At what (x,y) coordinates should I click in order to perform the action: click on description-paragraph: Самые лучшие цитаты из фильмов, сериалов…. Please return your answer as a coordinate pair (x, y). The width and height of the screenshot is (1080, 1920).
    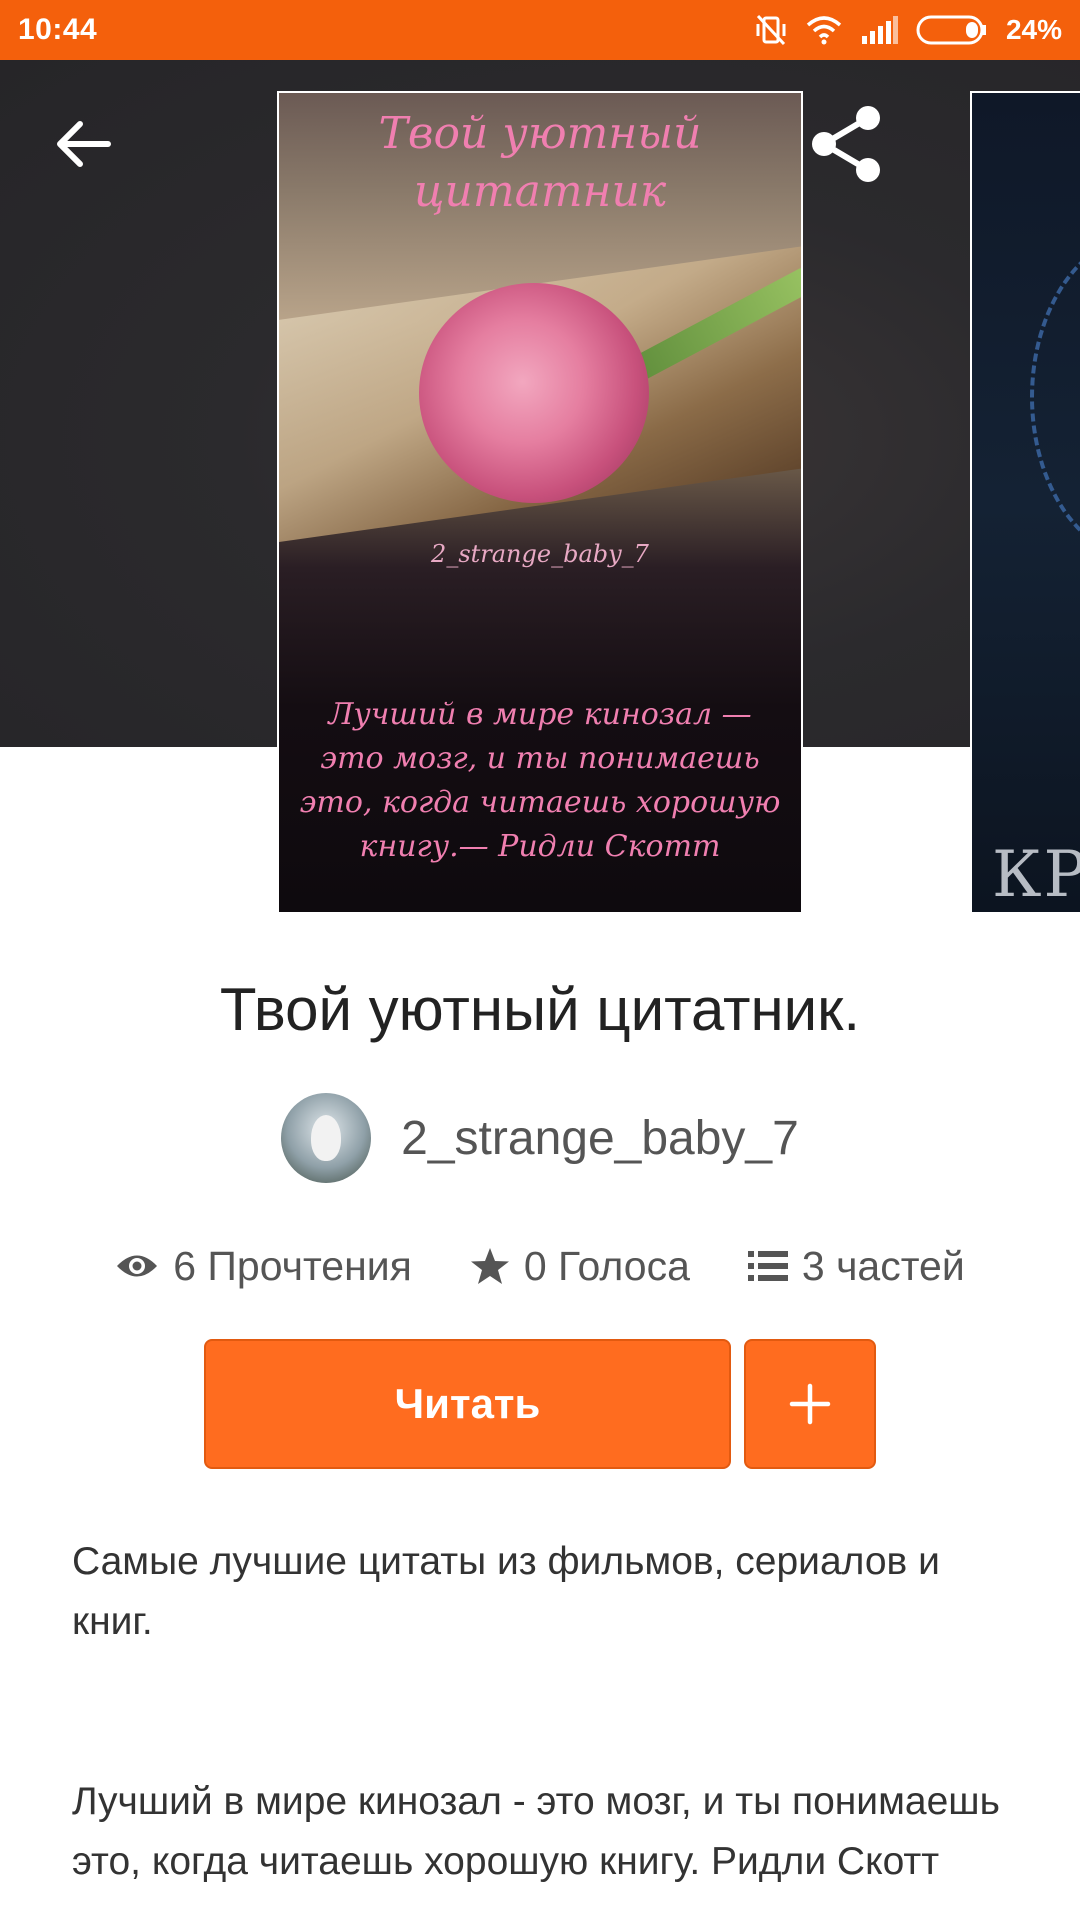
    Looking at the image, I should click on (506, 1591).